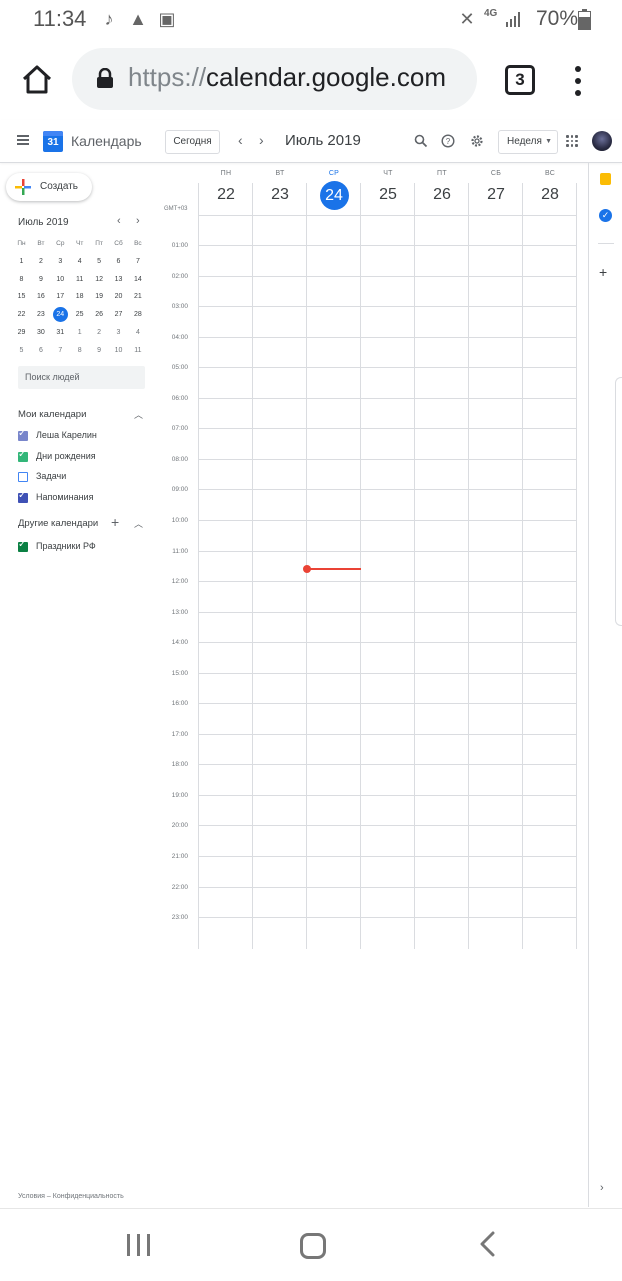 Image resolution: width=622 pixels, height=1281 pixels. What do you see at coordinates (40, 296) in the screenshot?
I see `mini-day: 16` at bounding box center [40, 296].